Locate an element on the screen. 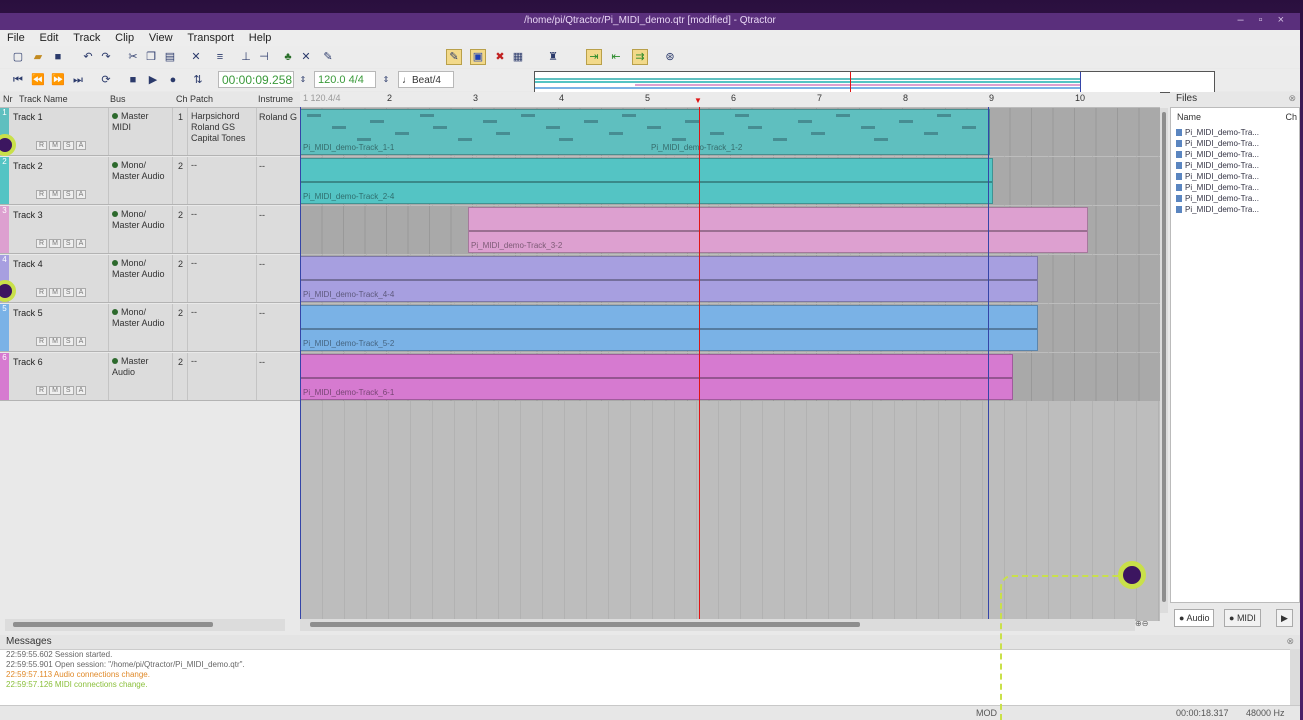 This screenshot has width=1303, height=720. loop-icon: ⇤ is located at coordinates (616, 57).